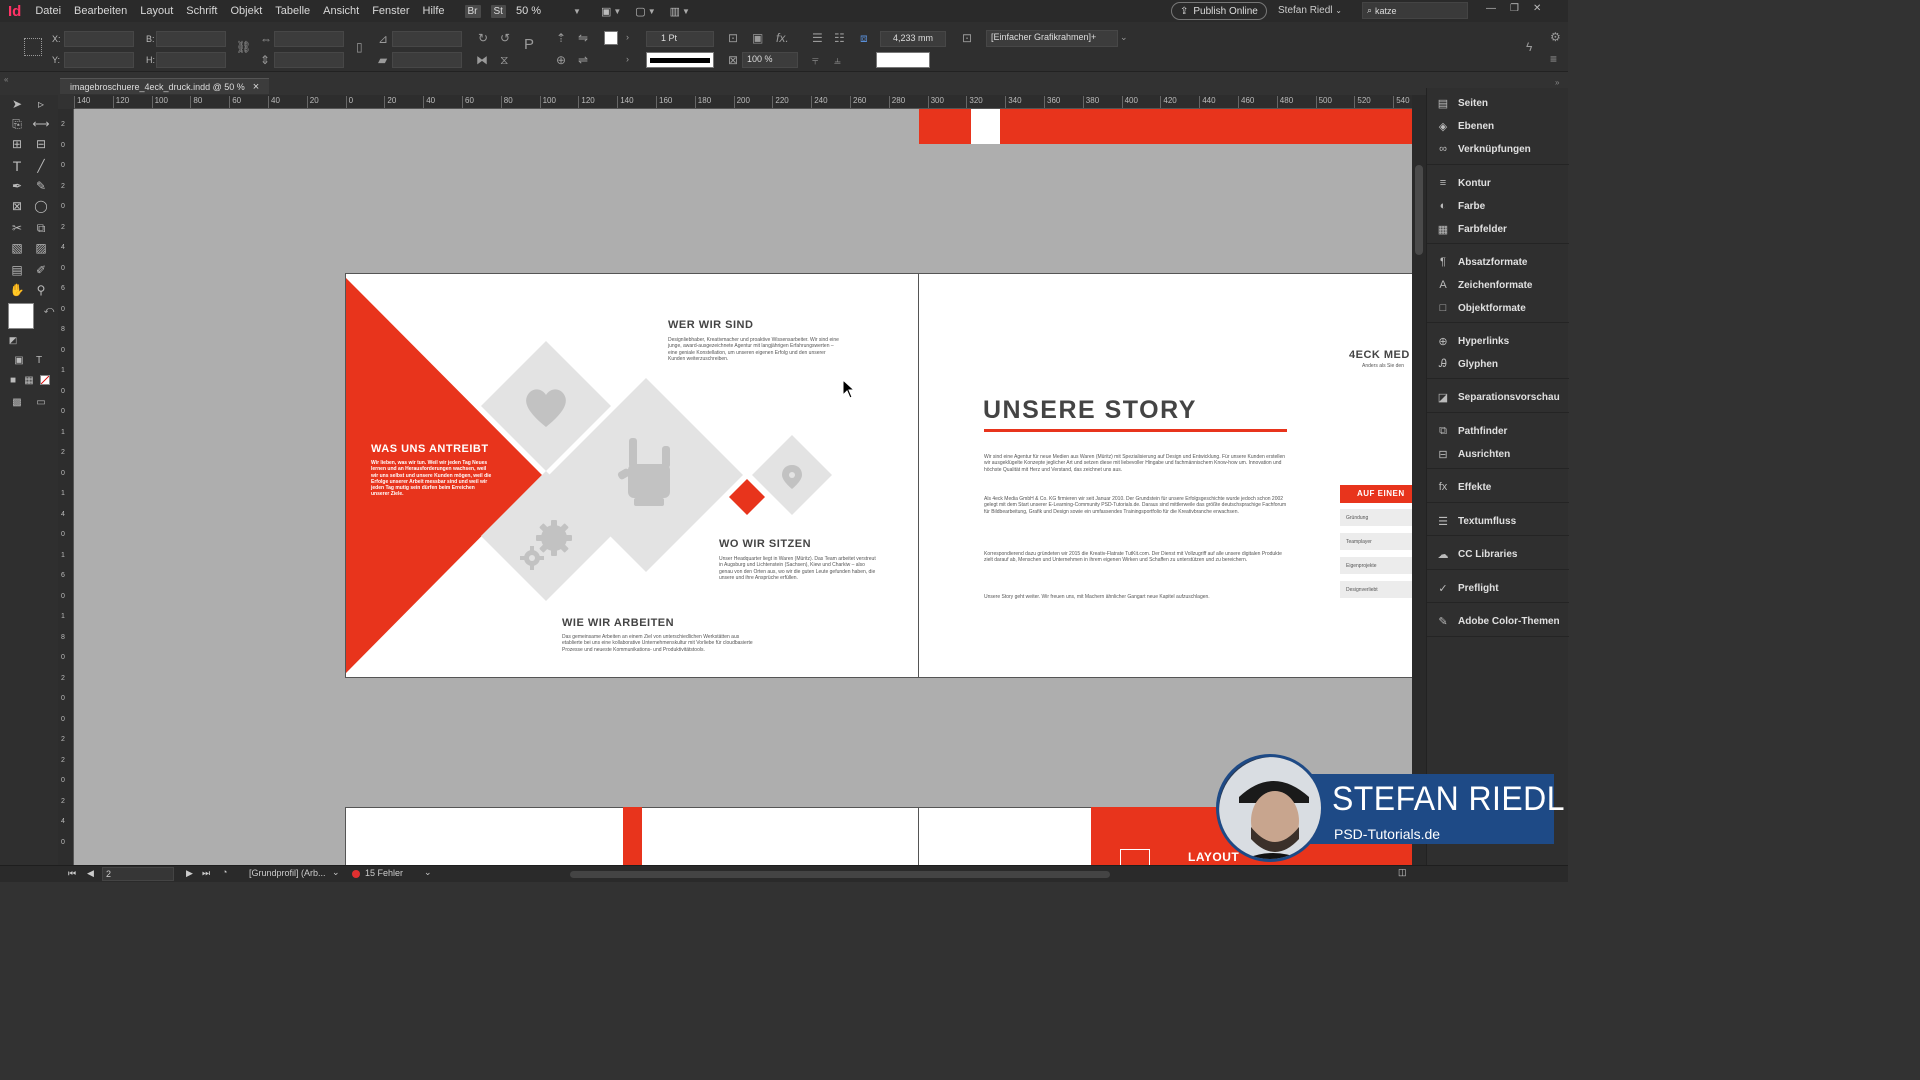 The width and height of the screenshot is (1920, 1080). Describe the element at coordinates (224, 872) in the screenshot. I see `open-page-icon: ◔` at that location.